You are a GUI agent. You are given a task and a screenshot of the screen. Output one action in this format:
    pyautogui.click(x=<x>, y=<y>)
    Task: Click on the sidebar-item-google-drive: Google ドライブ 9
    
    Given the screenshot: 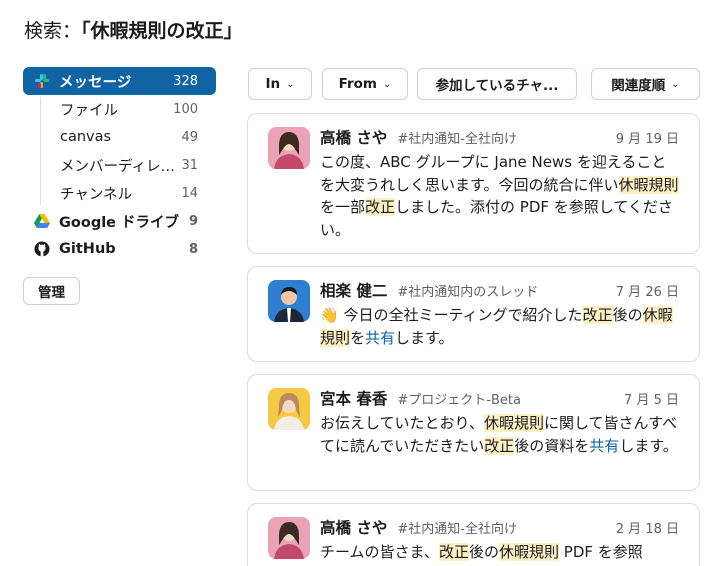 What is the action you would take?
    pyautogui.click(x=119, y=221)
    